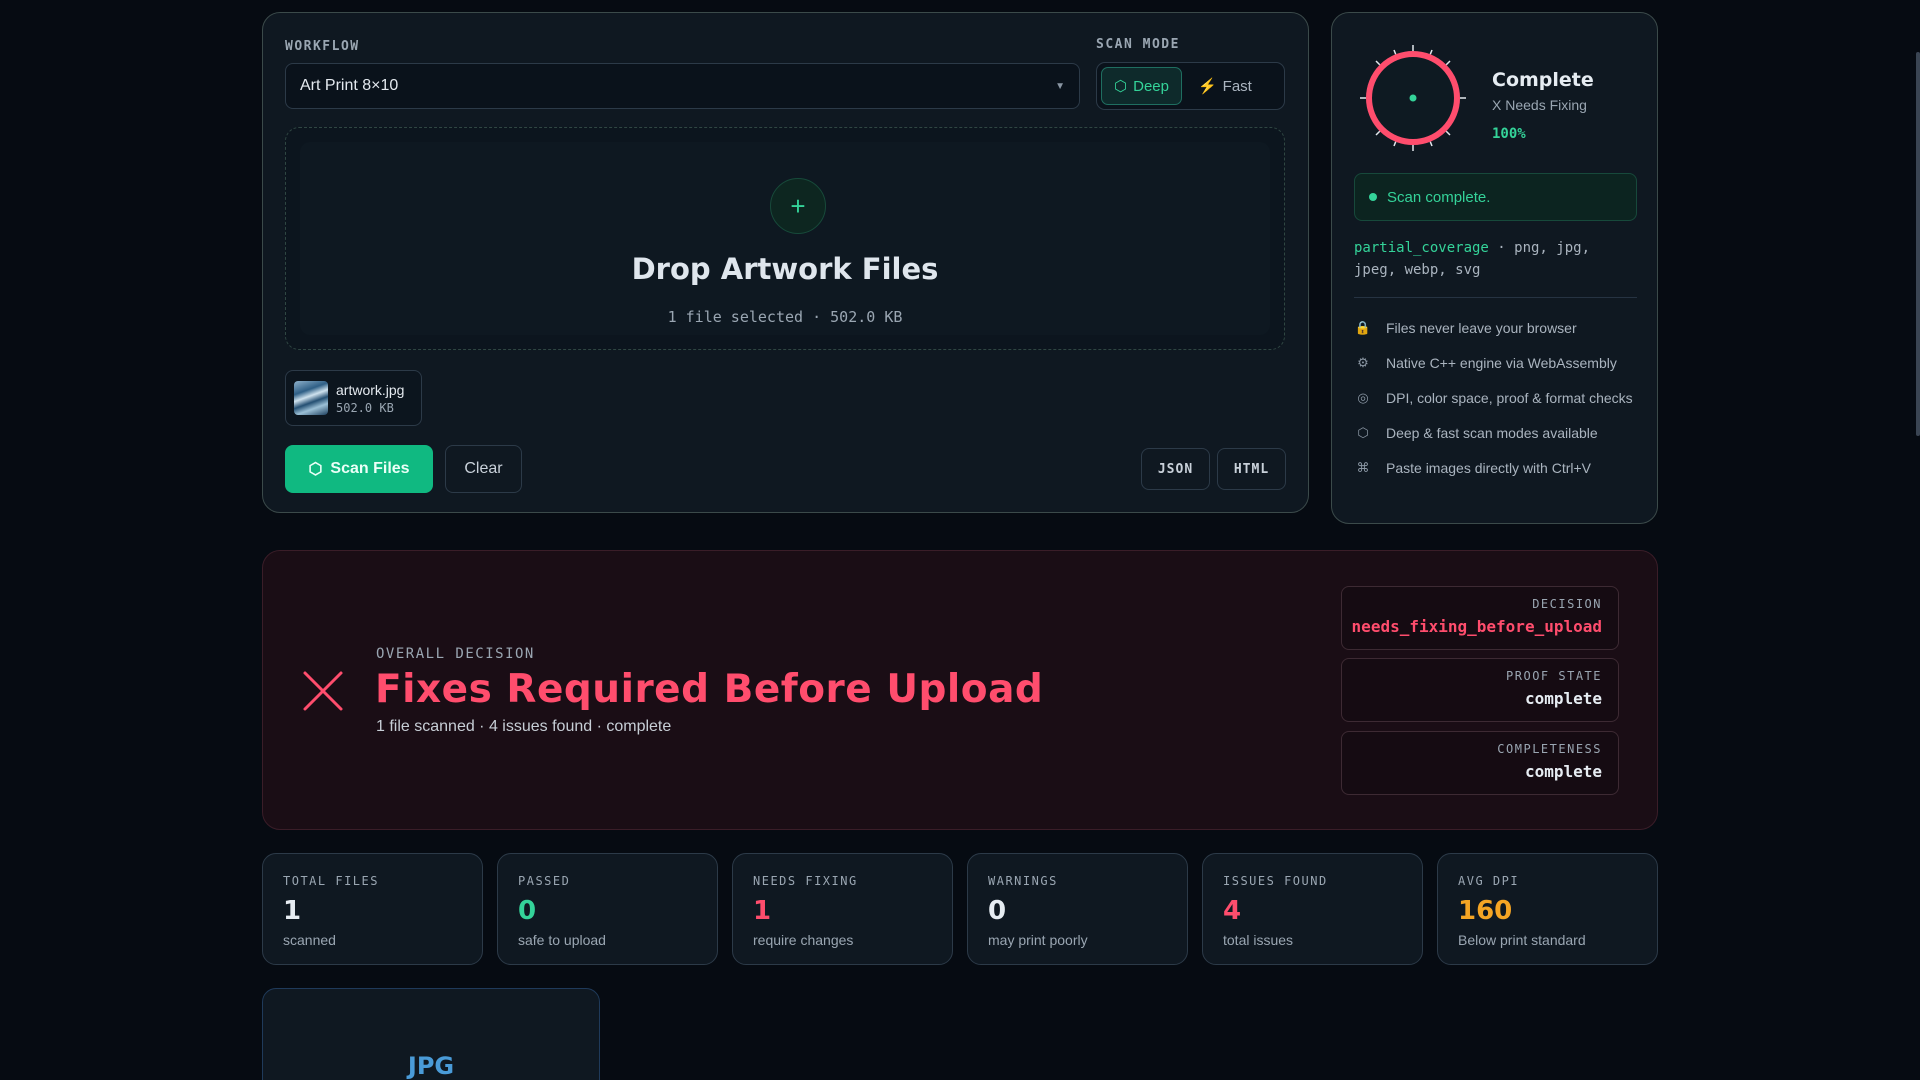 The image size is (1920, 1080). I want to click on overall-decision-label: OVERALL DECISION, so click(455, 654).